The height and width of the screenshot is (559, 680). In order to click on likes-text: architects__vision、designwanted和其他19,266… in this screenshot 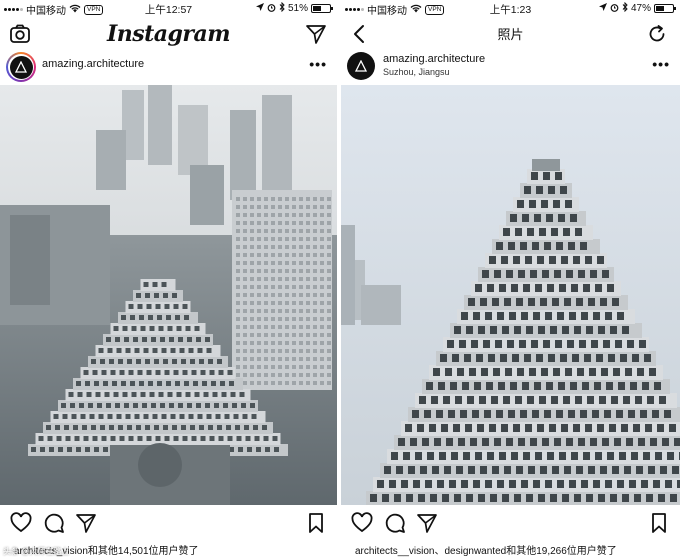, I will do `click(486, 549)`.